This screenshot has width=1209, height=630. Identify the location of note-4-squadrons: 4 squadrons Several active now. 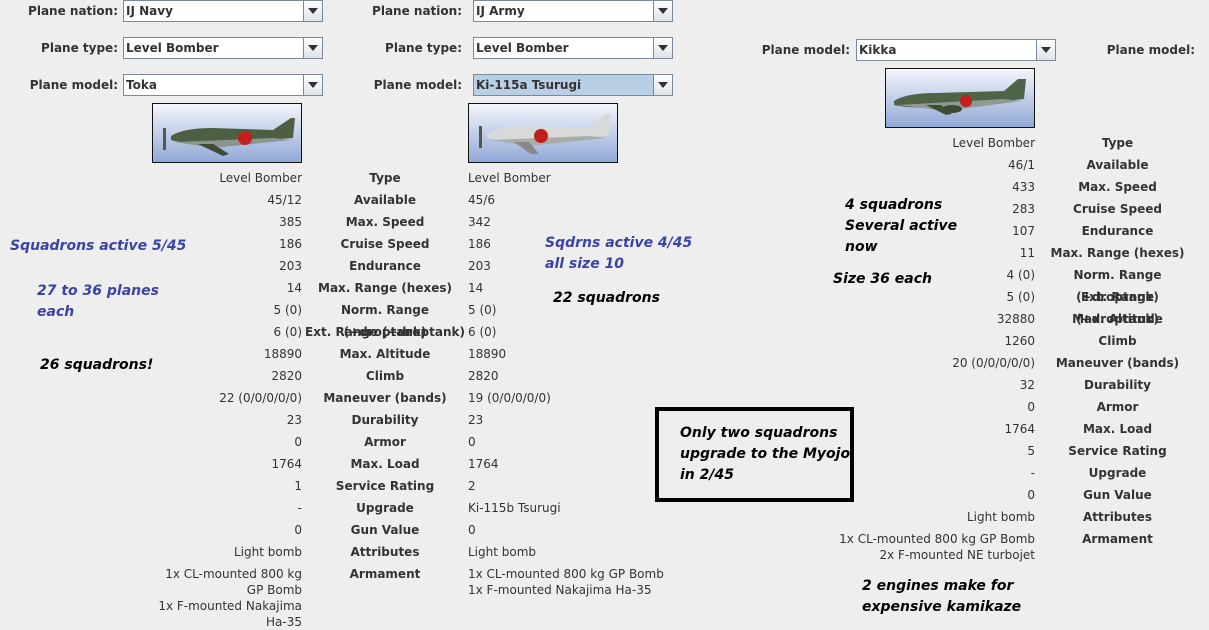
(901, 226).